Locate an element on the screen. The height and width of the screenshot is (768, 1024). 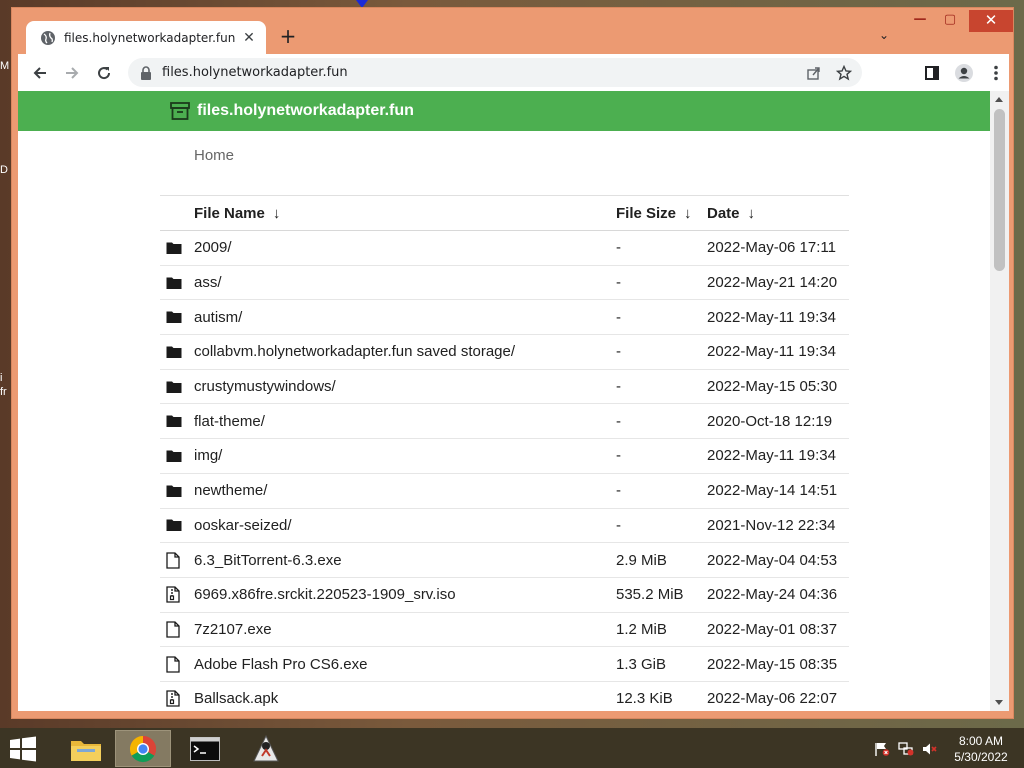
table-row: img/ - 2022-May-11 19:34 is located at coordinates (504, 456).